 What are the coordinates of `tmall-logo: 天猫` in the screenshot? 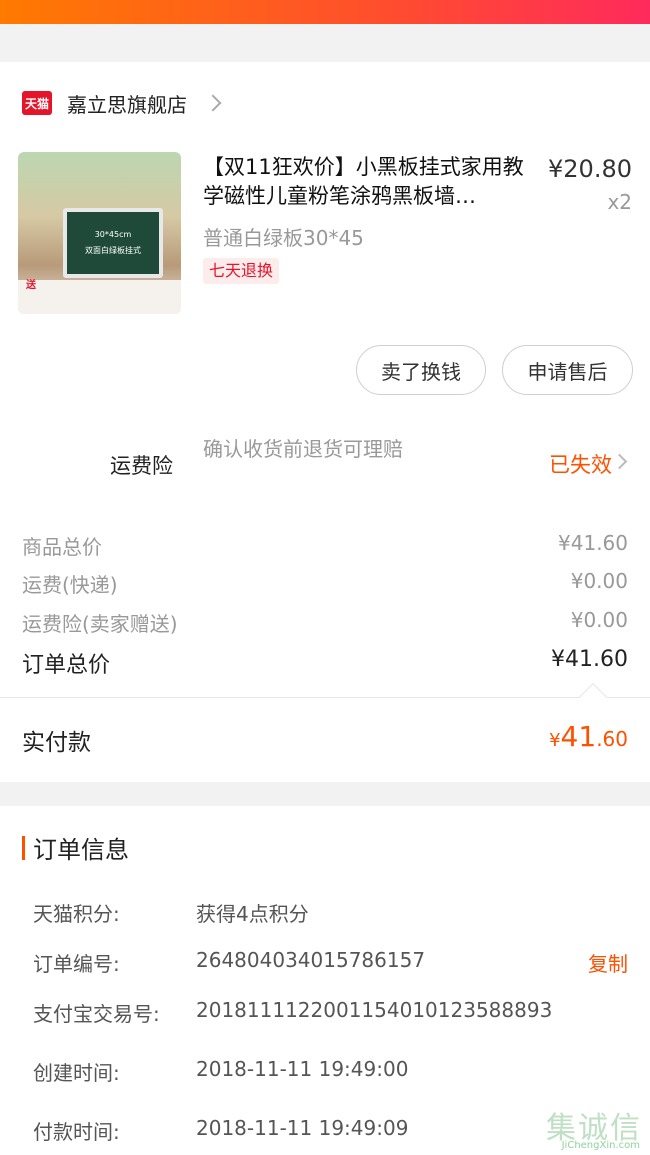 It's located at (37, 103).